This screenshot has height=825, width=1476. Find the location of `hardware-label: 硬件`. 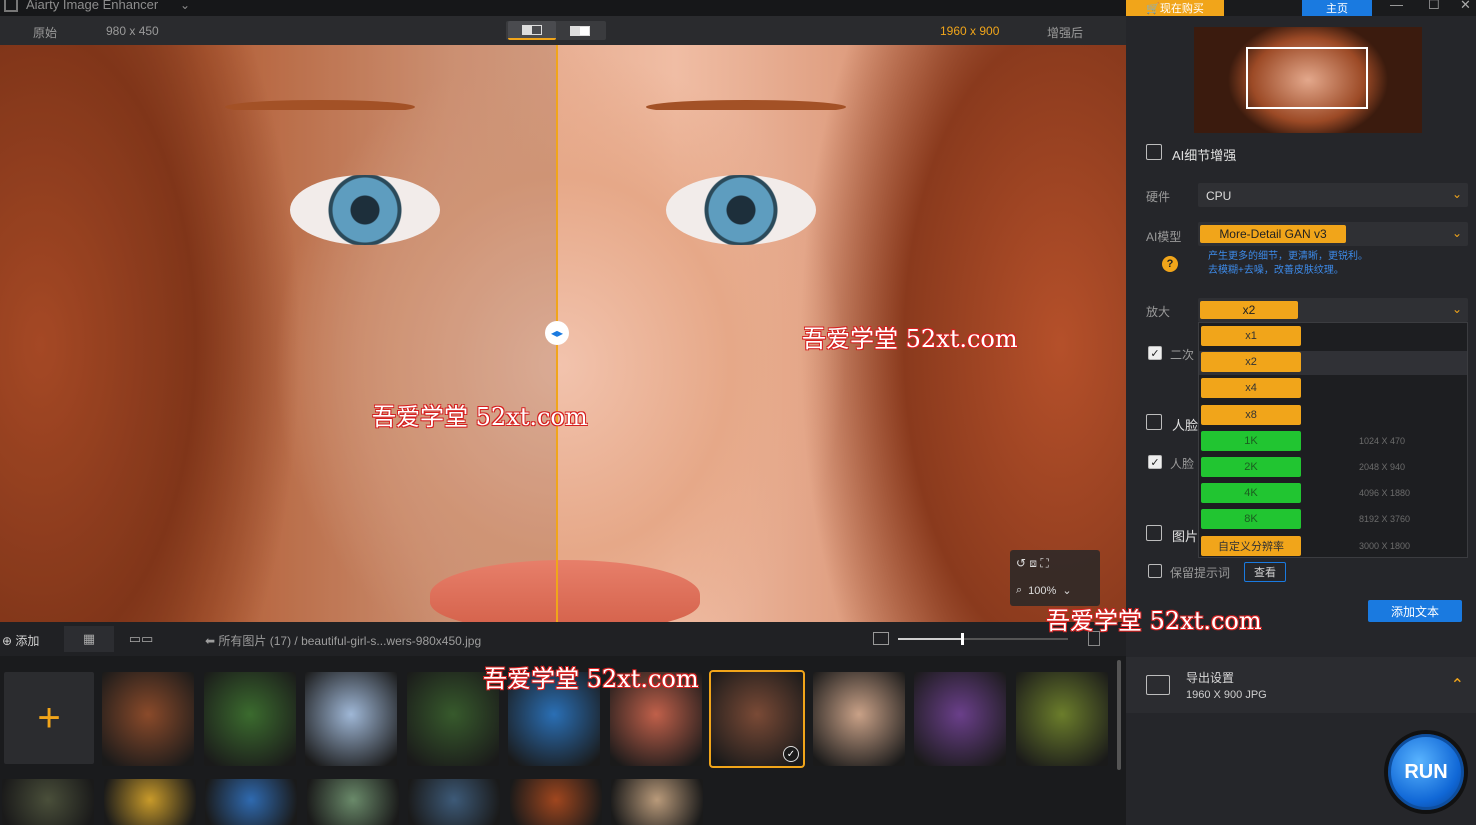

hardware-label: 硬件 is located at coordinates (1158, 197).